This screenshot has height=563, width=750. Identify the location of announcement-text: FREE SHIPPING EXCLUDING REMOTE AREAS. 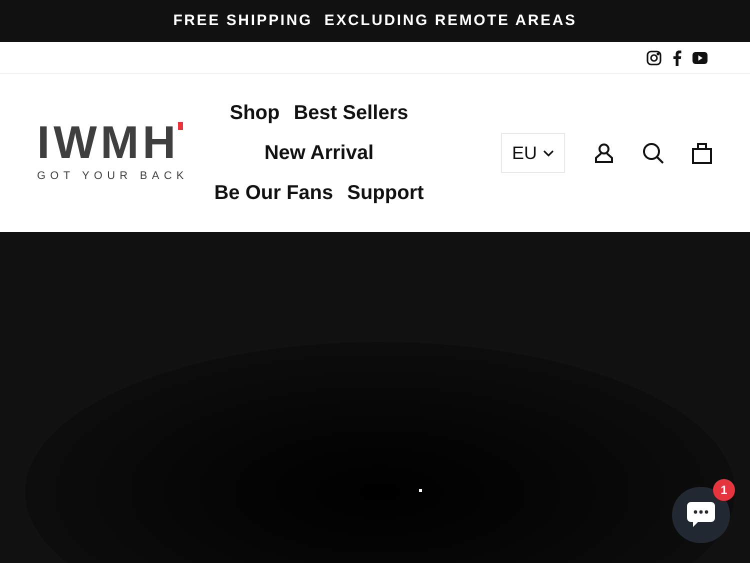
(375, 20).